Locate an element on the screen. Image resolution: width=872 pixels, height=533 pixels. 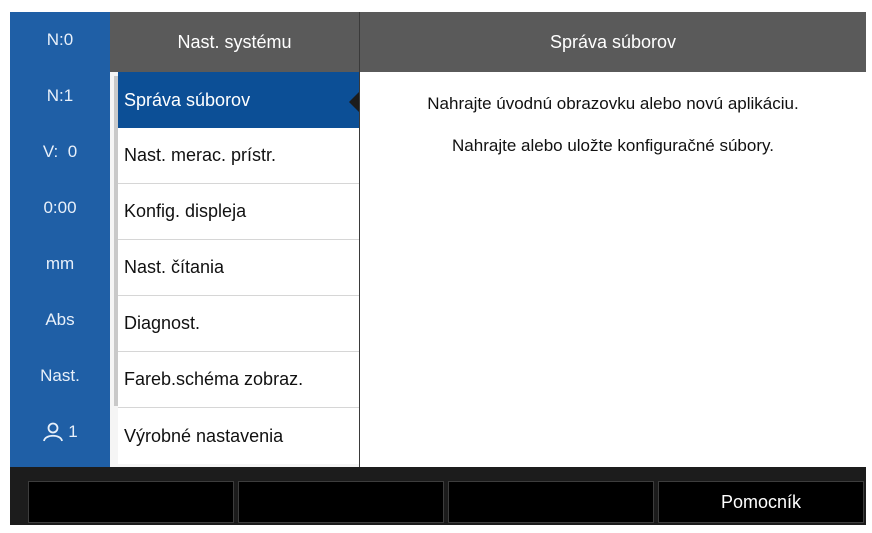
status-label: V: 0 is located at coordinates (60, 151).